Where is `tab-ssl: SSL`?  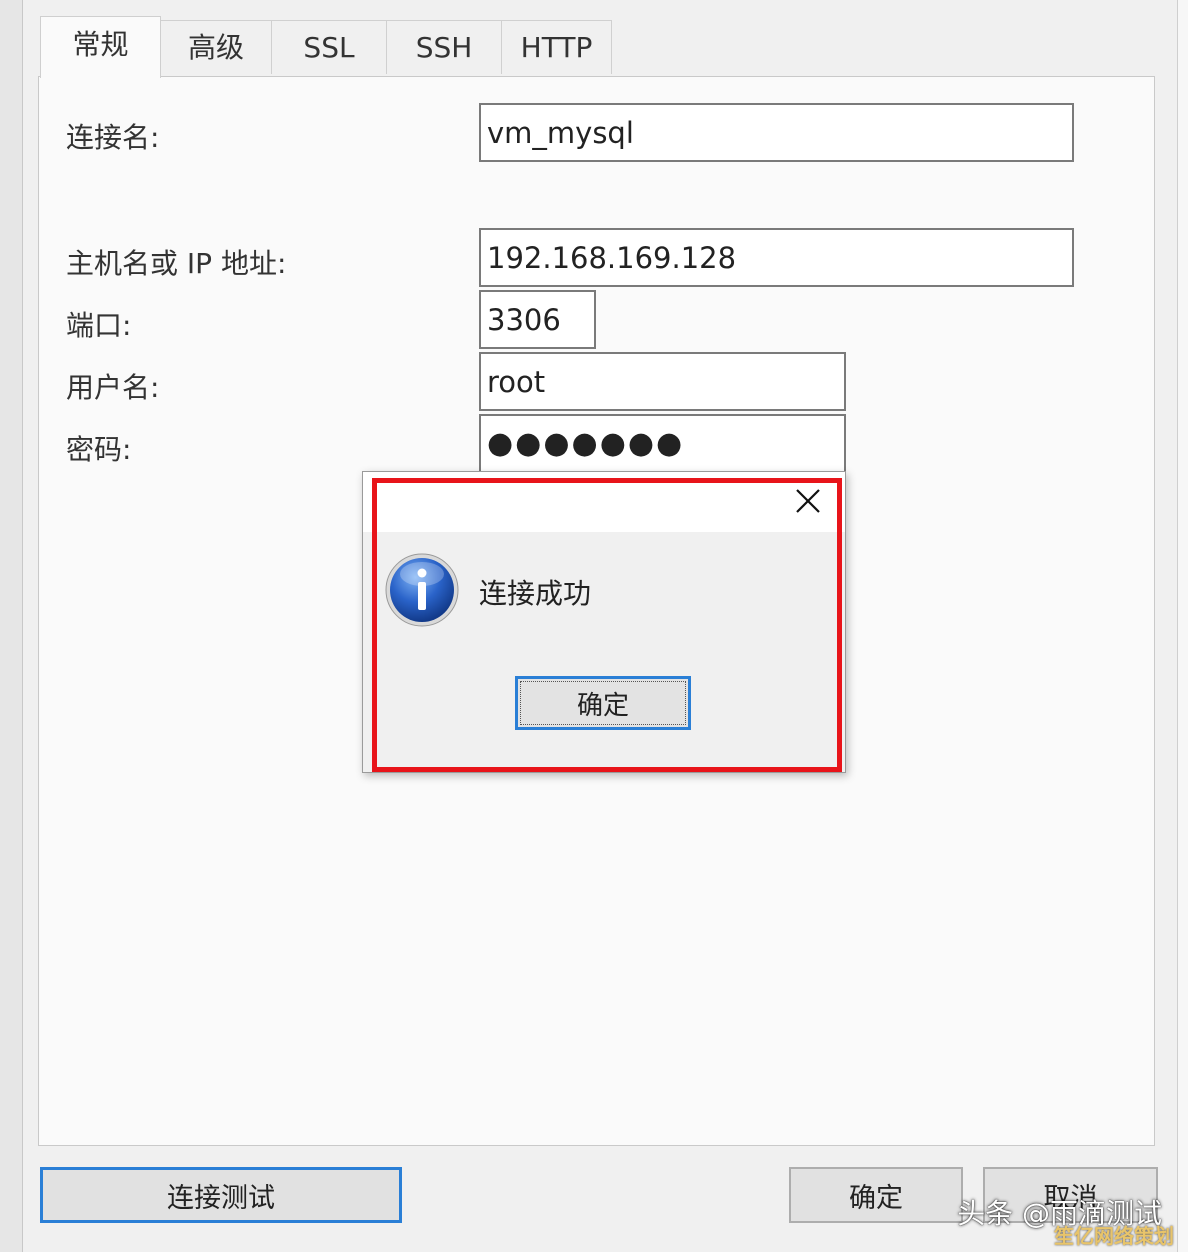 tab-ssl: SSL is located at coordinates (329, 47).